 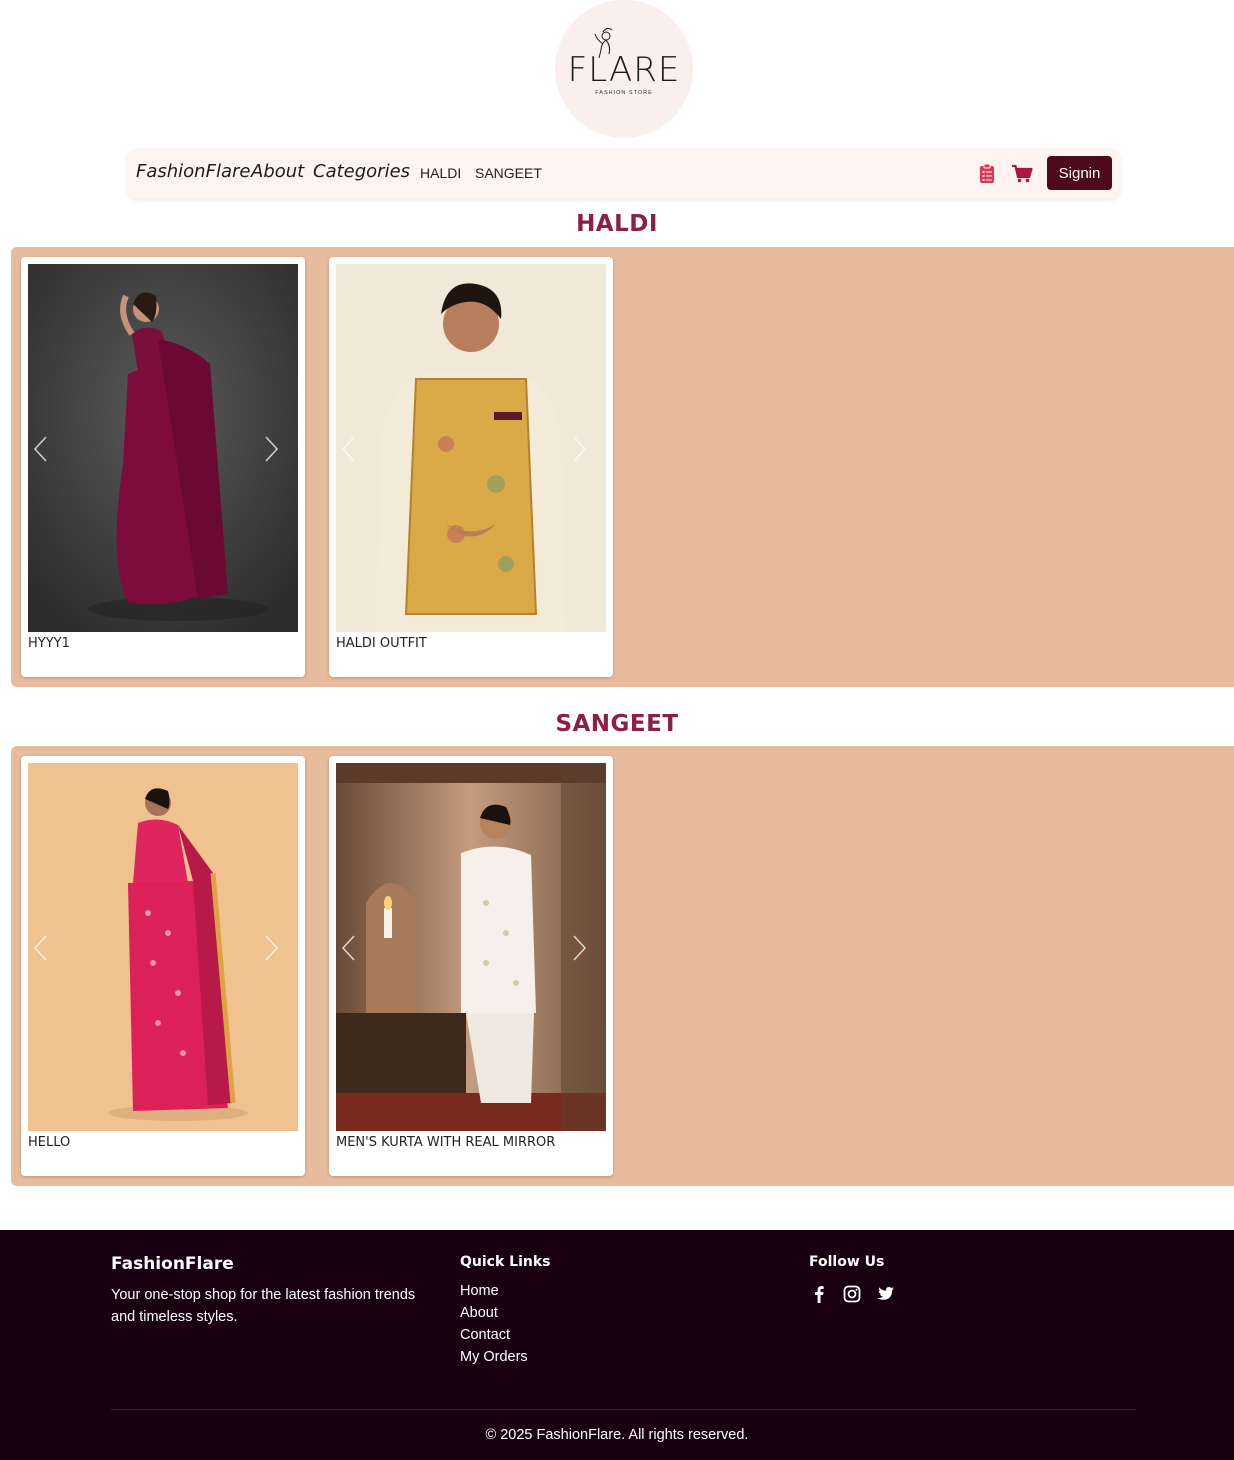 I want to click on quick-links-list: Home About Contact My Orders, so click(x=494, y=1324).